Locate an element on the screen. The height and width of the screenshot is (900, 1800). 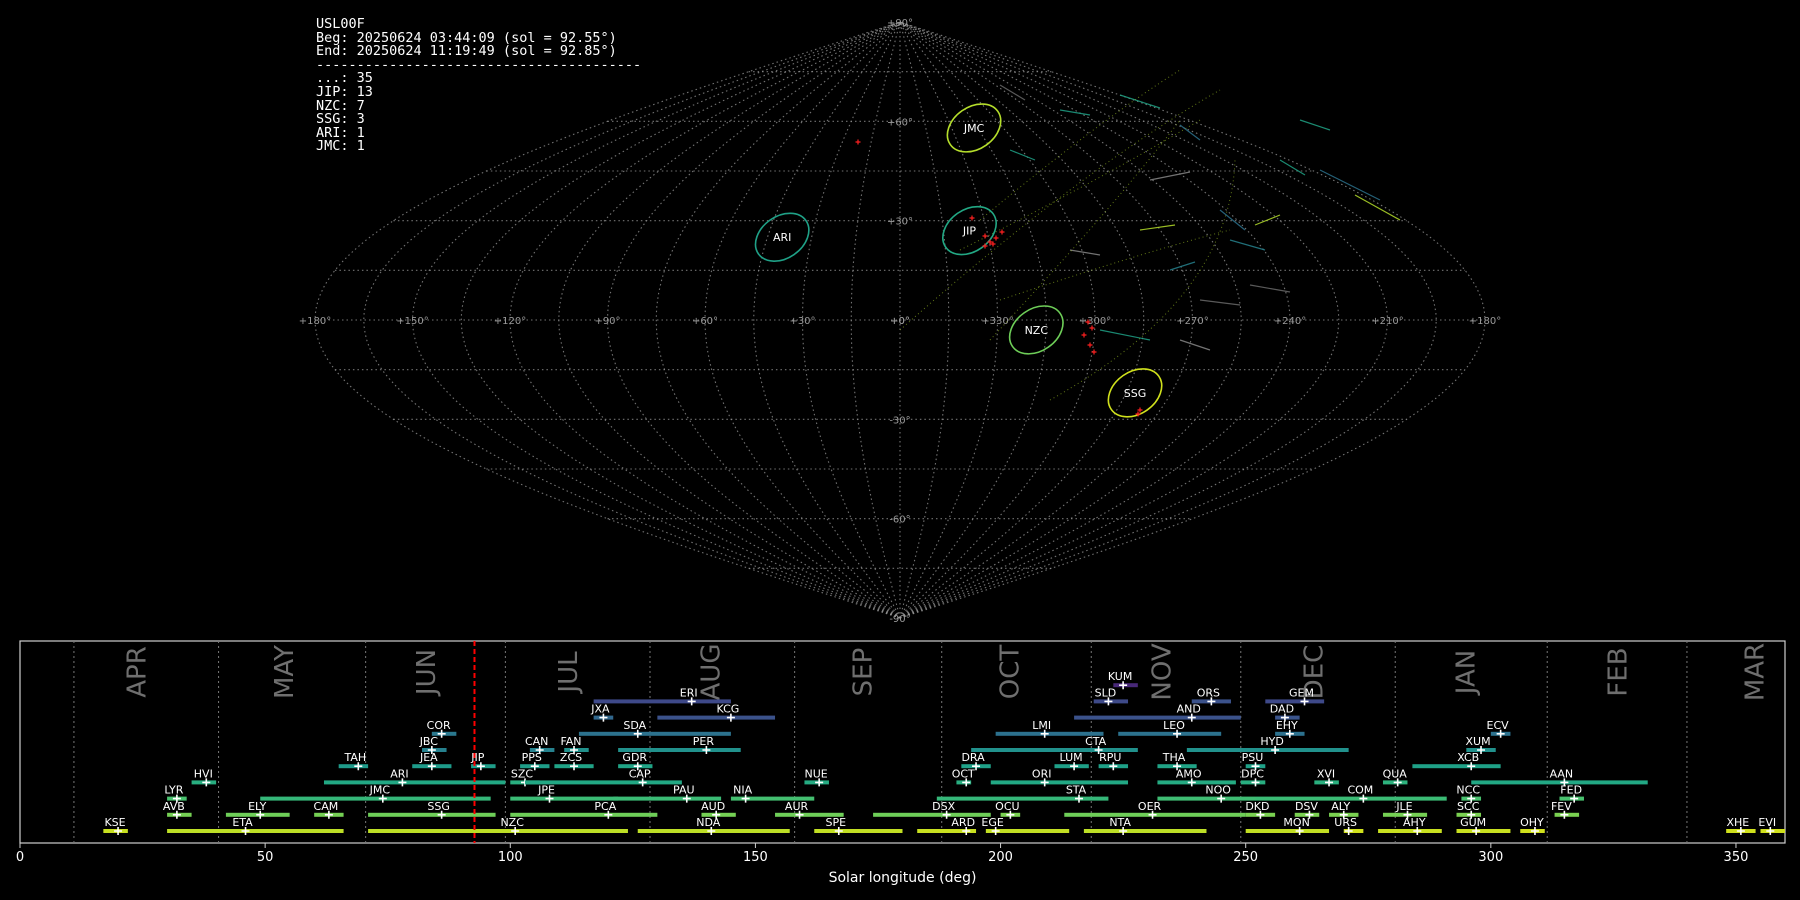
month-label: NOV is located at coordinates (1162, 671).